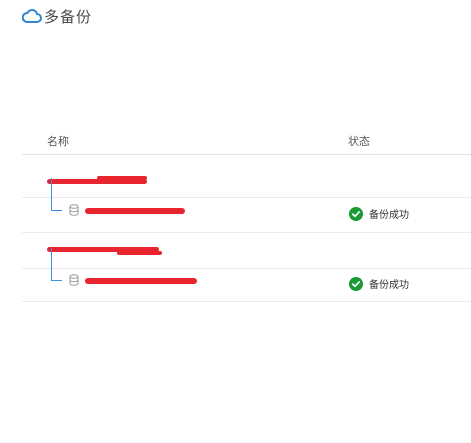  I want to click on app-name: 多备份, so click(68, 16).